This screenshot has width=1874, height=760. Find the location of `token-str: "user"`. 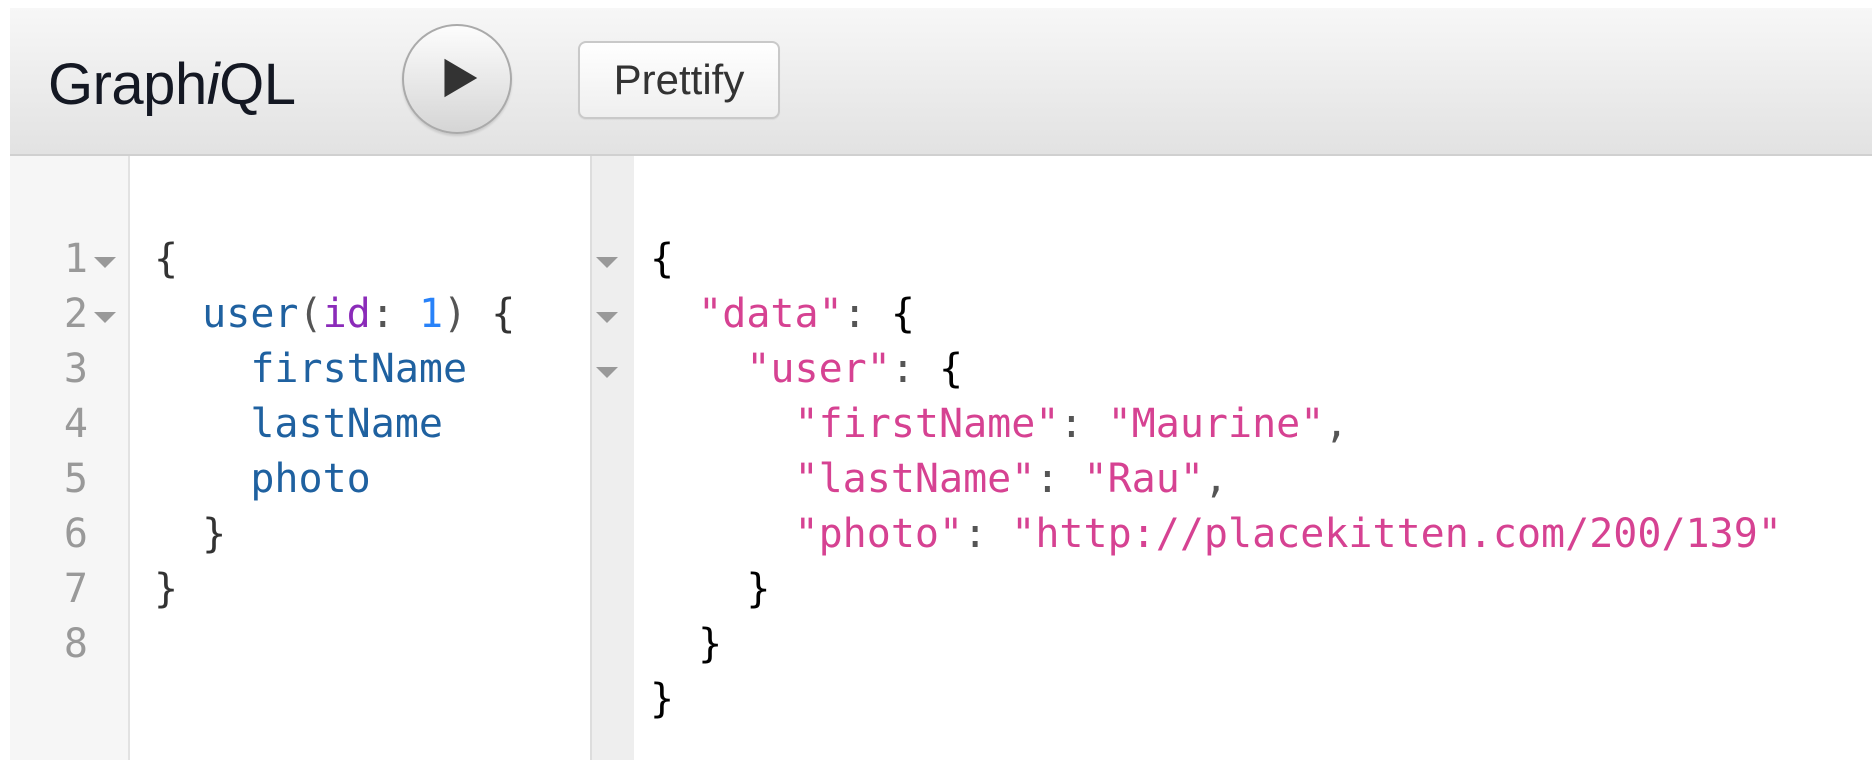

token-str: "user" is located at coordinates (818, 369).